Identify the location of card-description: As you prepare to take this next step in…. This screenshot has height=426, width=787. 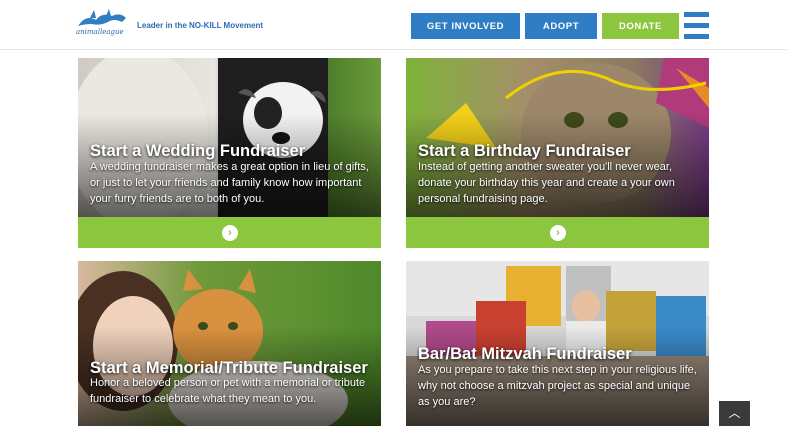
(557, 386).